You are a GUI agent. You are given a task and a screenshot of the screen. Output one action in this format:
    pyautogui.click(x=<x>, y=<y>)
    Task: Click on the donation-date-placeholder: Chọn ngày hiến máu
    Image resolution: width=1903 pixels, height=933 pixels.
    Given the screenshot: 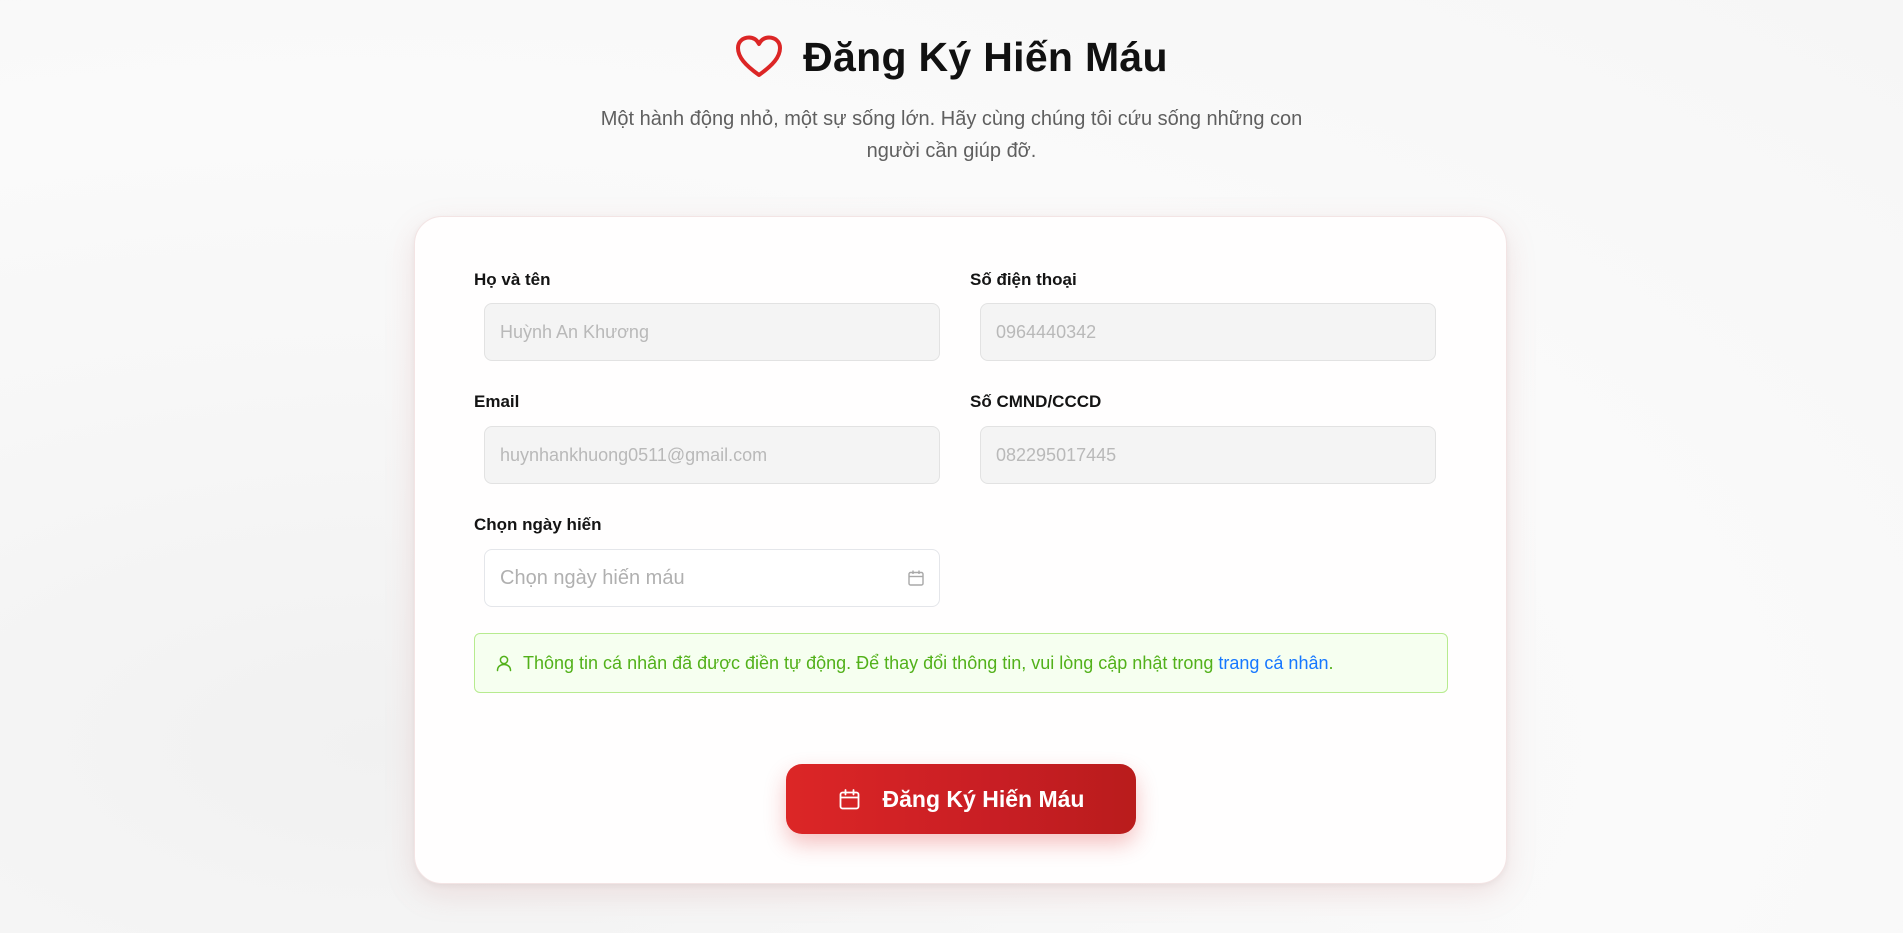 What is the action you would take?
    pyautogui.click(x=592, y=577)
    